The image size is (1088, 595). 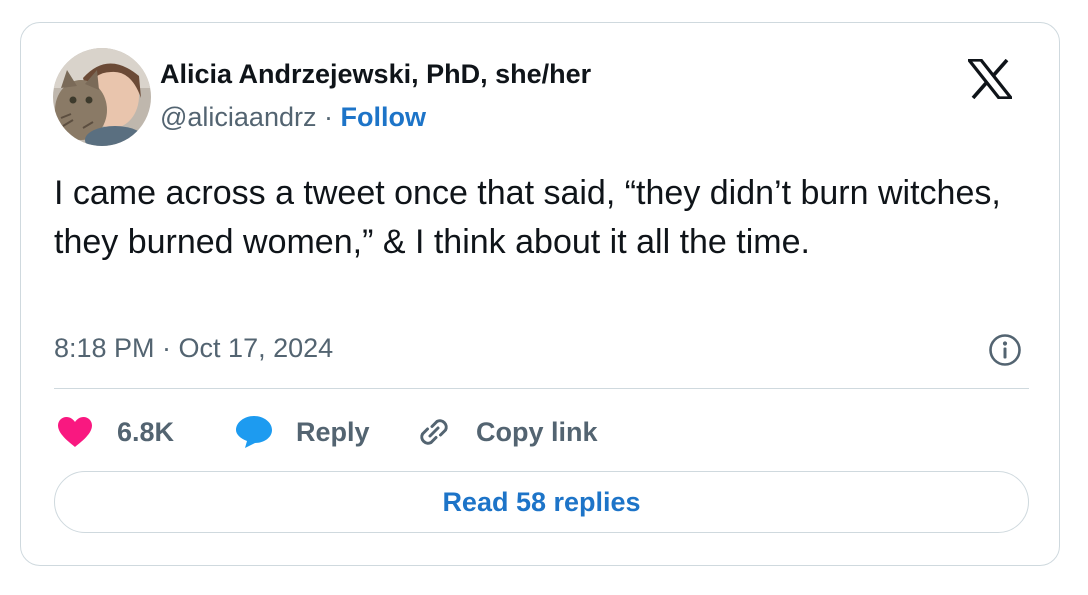 I want to click on reply-button: Reply, so click(x=302, y=432).